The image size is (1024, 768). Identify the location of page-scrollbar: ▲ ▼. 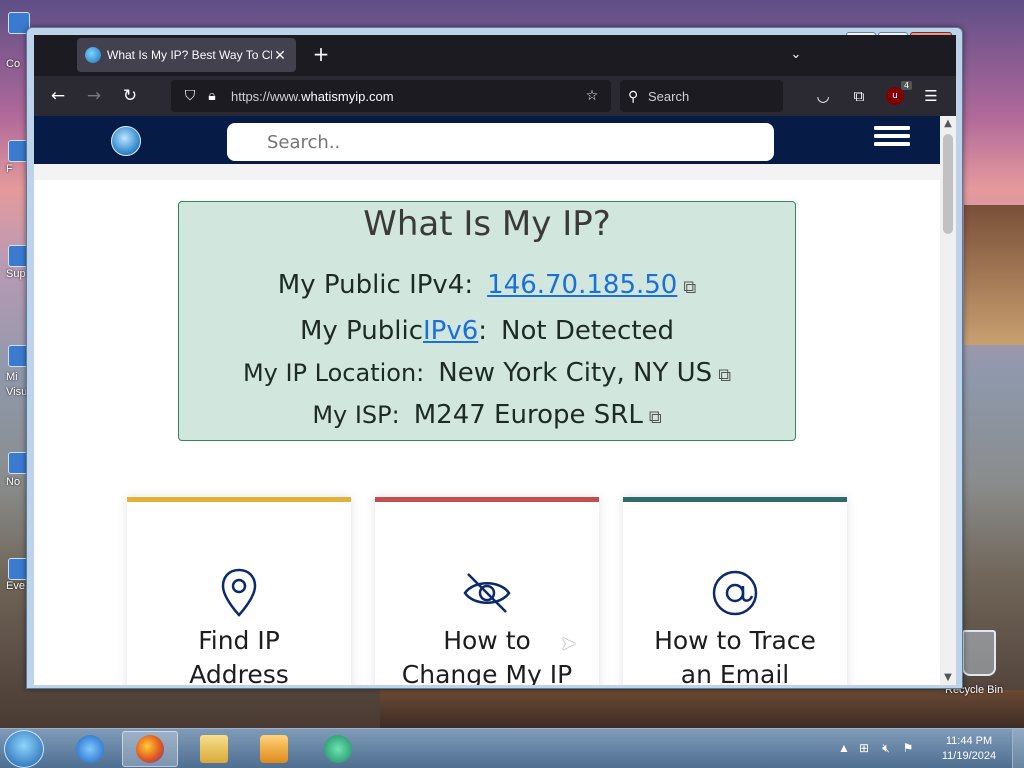
(948, 400).